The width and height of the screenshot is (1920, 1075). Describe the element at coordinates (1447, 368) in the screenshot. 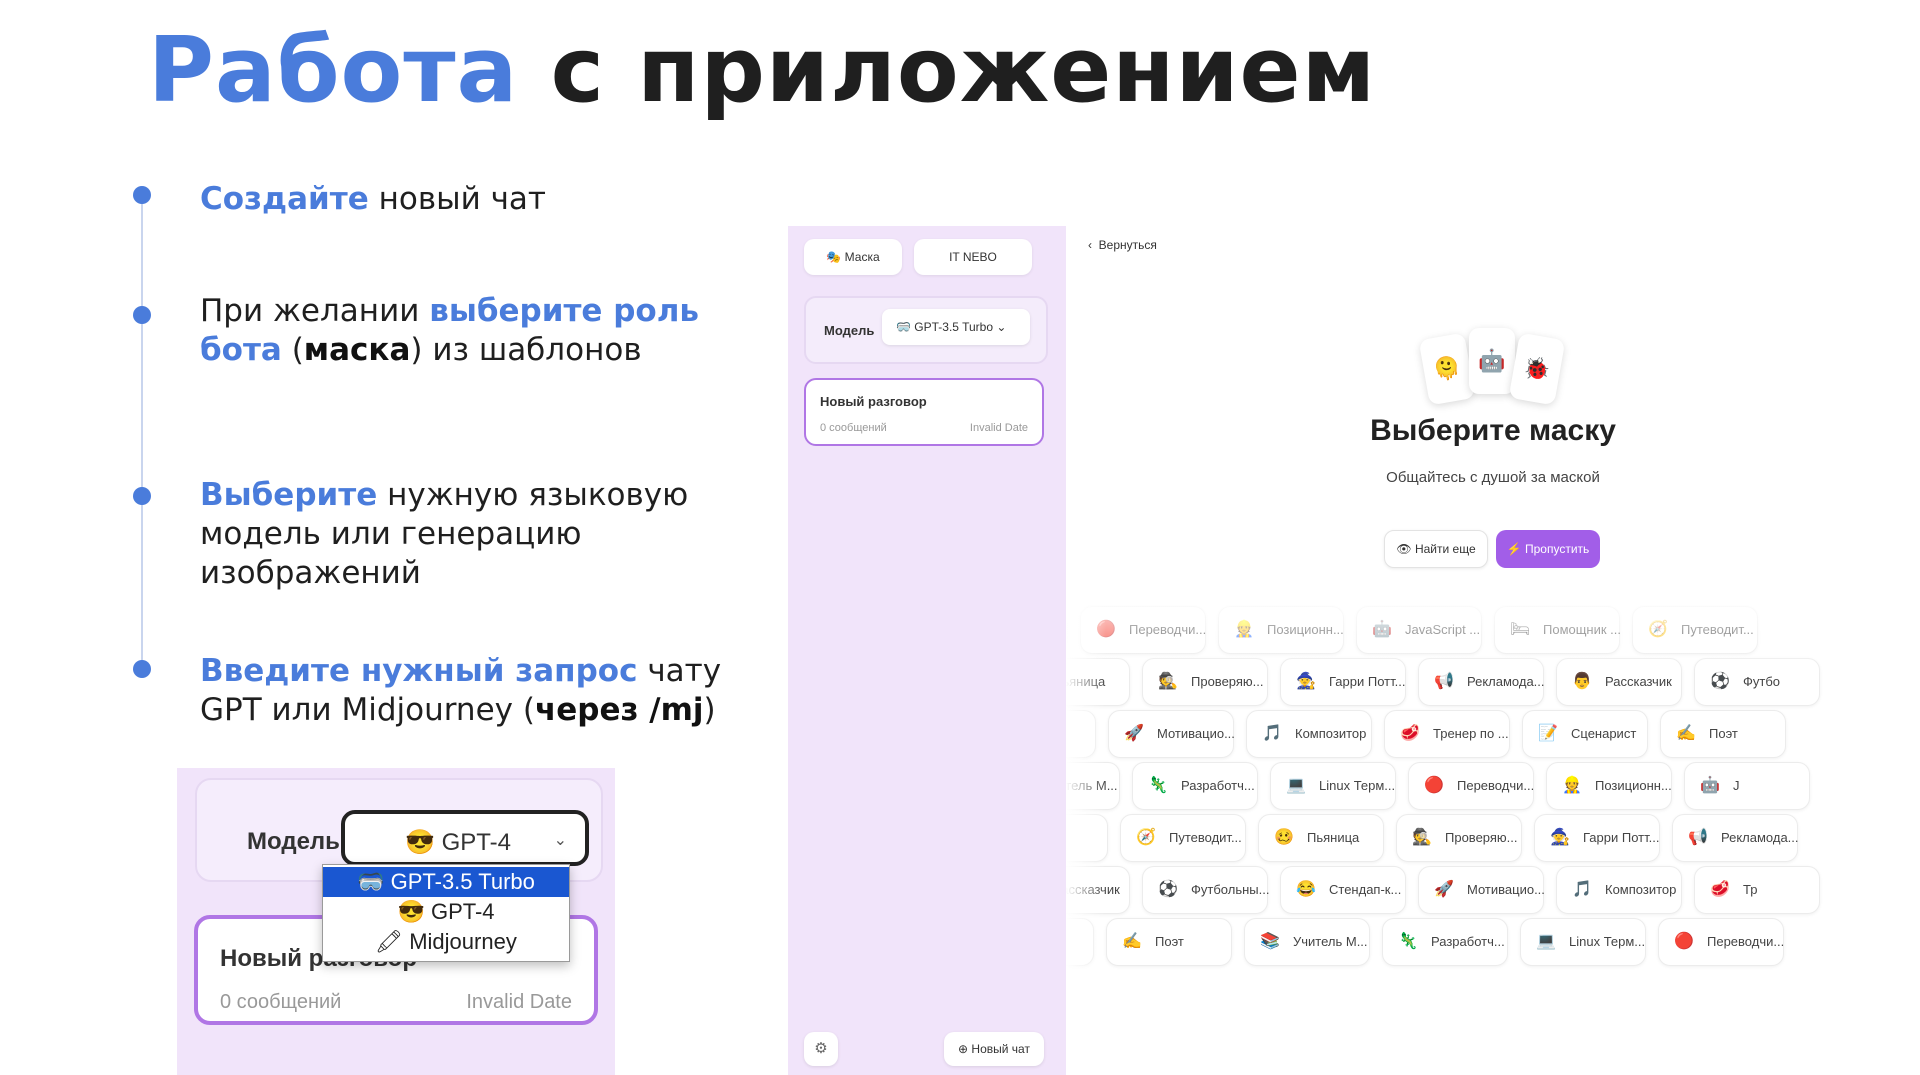

I see `melting-face-icon: 🫠` at that location.